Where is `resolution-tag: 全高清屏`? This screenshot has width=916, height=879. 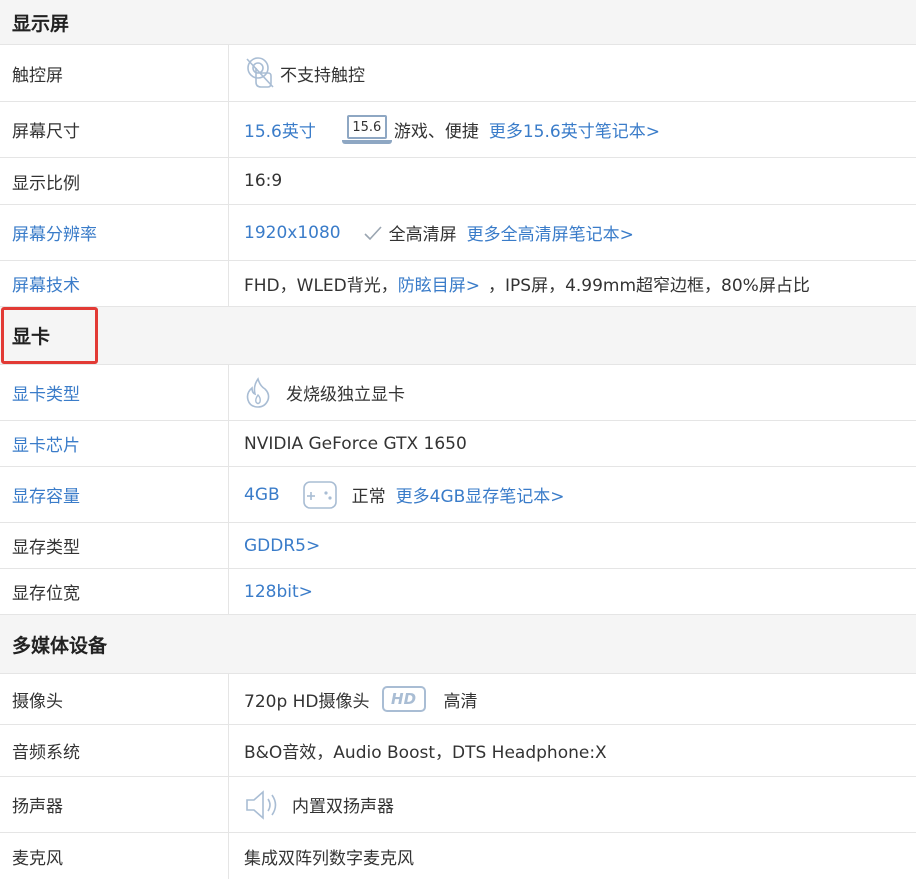
resolution-tag: 全高清屏 is located at coordinates (422, 235).